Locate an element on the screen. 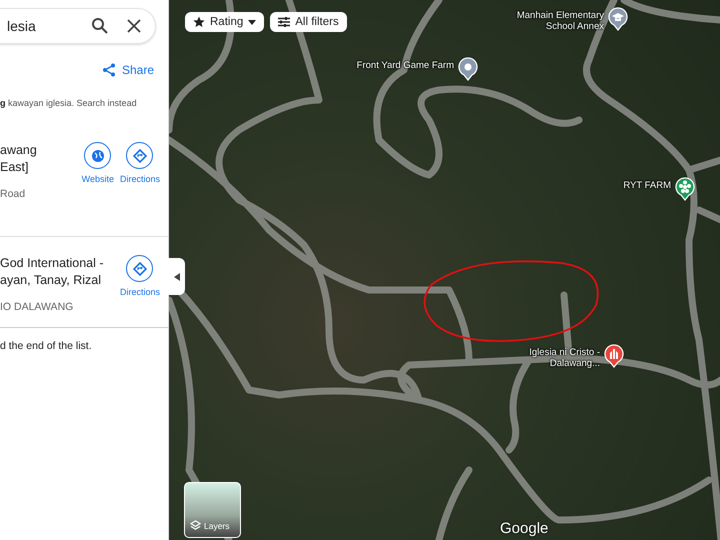  collapse-panel-button is located at coordinates (176, 276).